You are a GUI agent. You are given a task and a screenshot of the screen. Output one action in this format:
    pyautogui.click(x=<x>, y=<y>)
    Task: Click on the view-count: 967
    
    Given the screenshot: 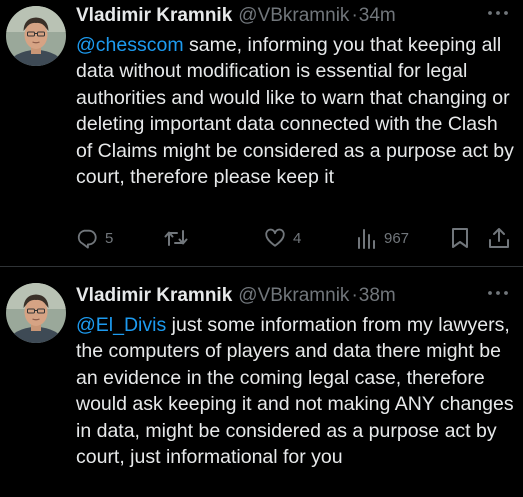 What is the action you would take?
    pyautogui.click(x=397, y=238)
    